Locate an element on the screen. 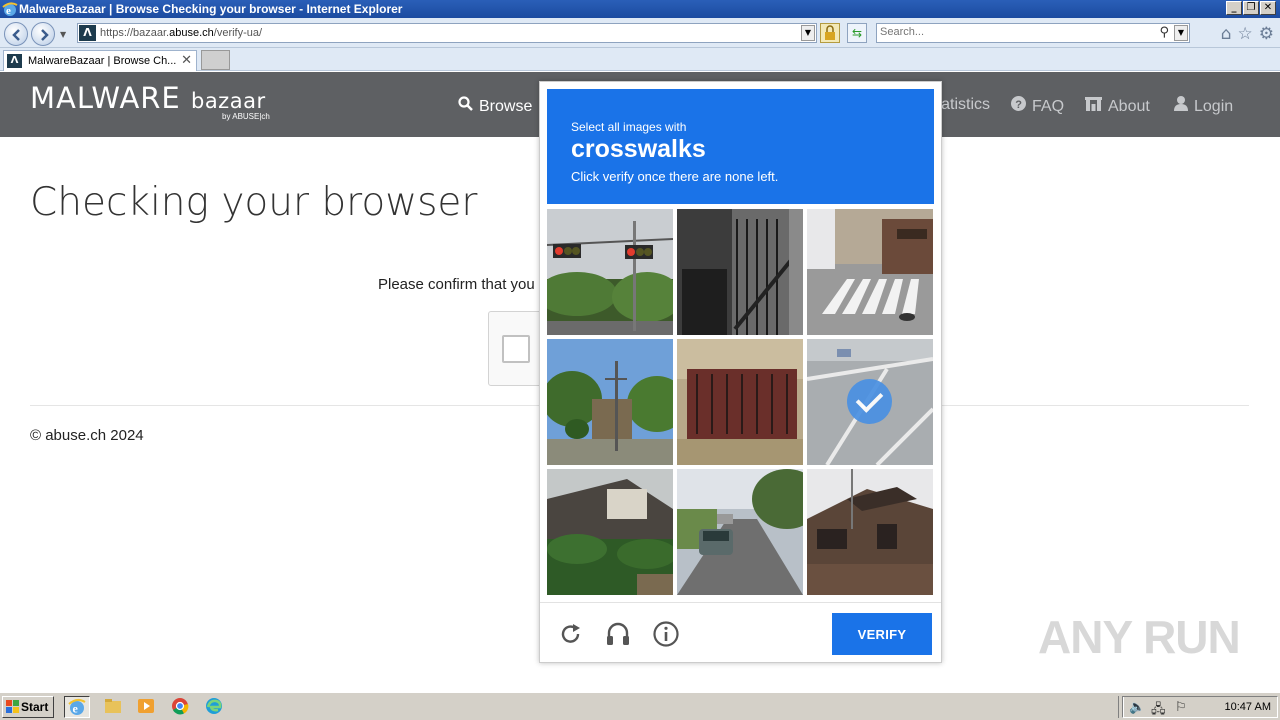 This screenshot has height=720, width=1280. new-tab-button is located at coordinates (215, 60).